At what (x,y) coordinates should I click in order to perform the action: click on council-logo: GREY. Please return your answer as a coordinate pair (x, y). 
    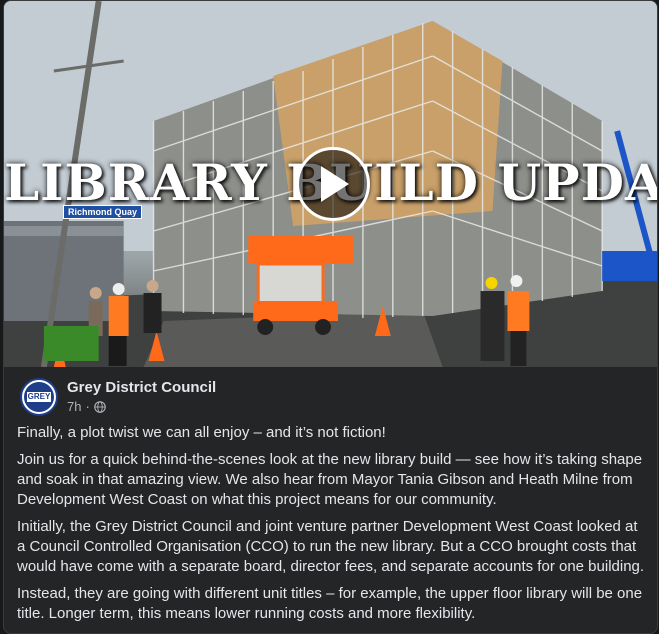
    Looking at the image, I should click on (39, 397).